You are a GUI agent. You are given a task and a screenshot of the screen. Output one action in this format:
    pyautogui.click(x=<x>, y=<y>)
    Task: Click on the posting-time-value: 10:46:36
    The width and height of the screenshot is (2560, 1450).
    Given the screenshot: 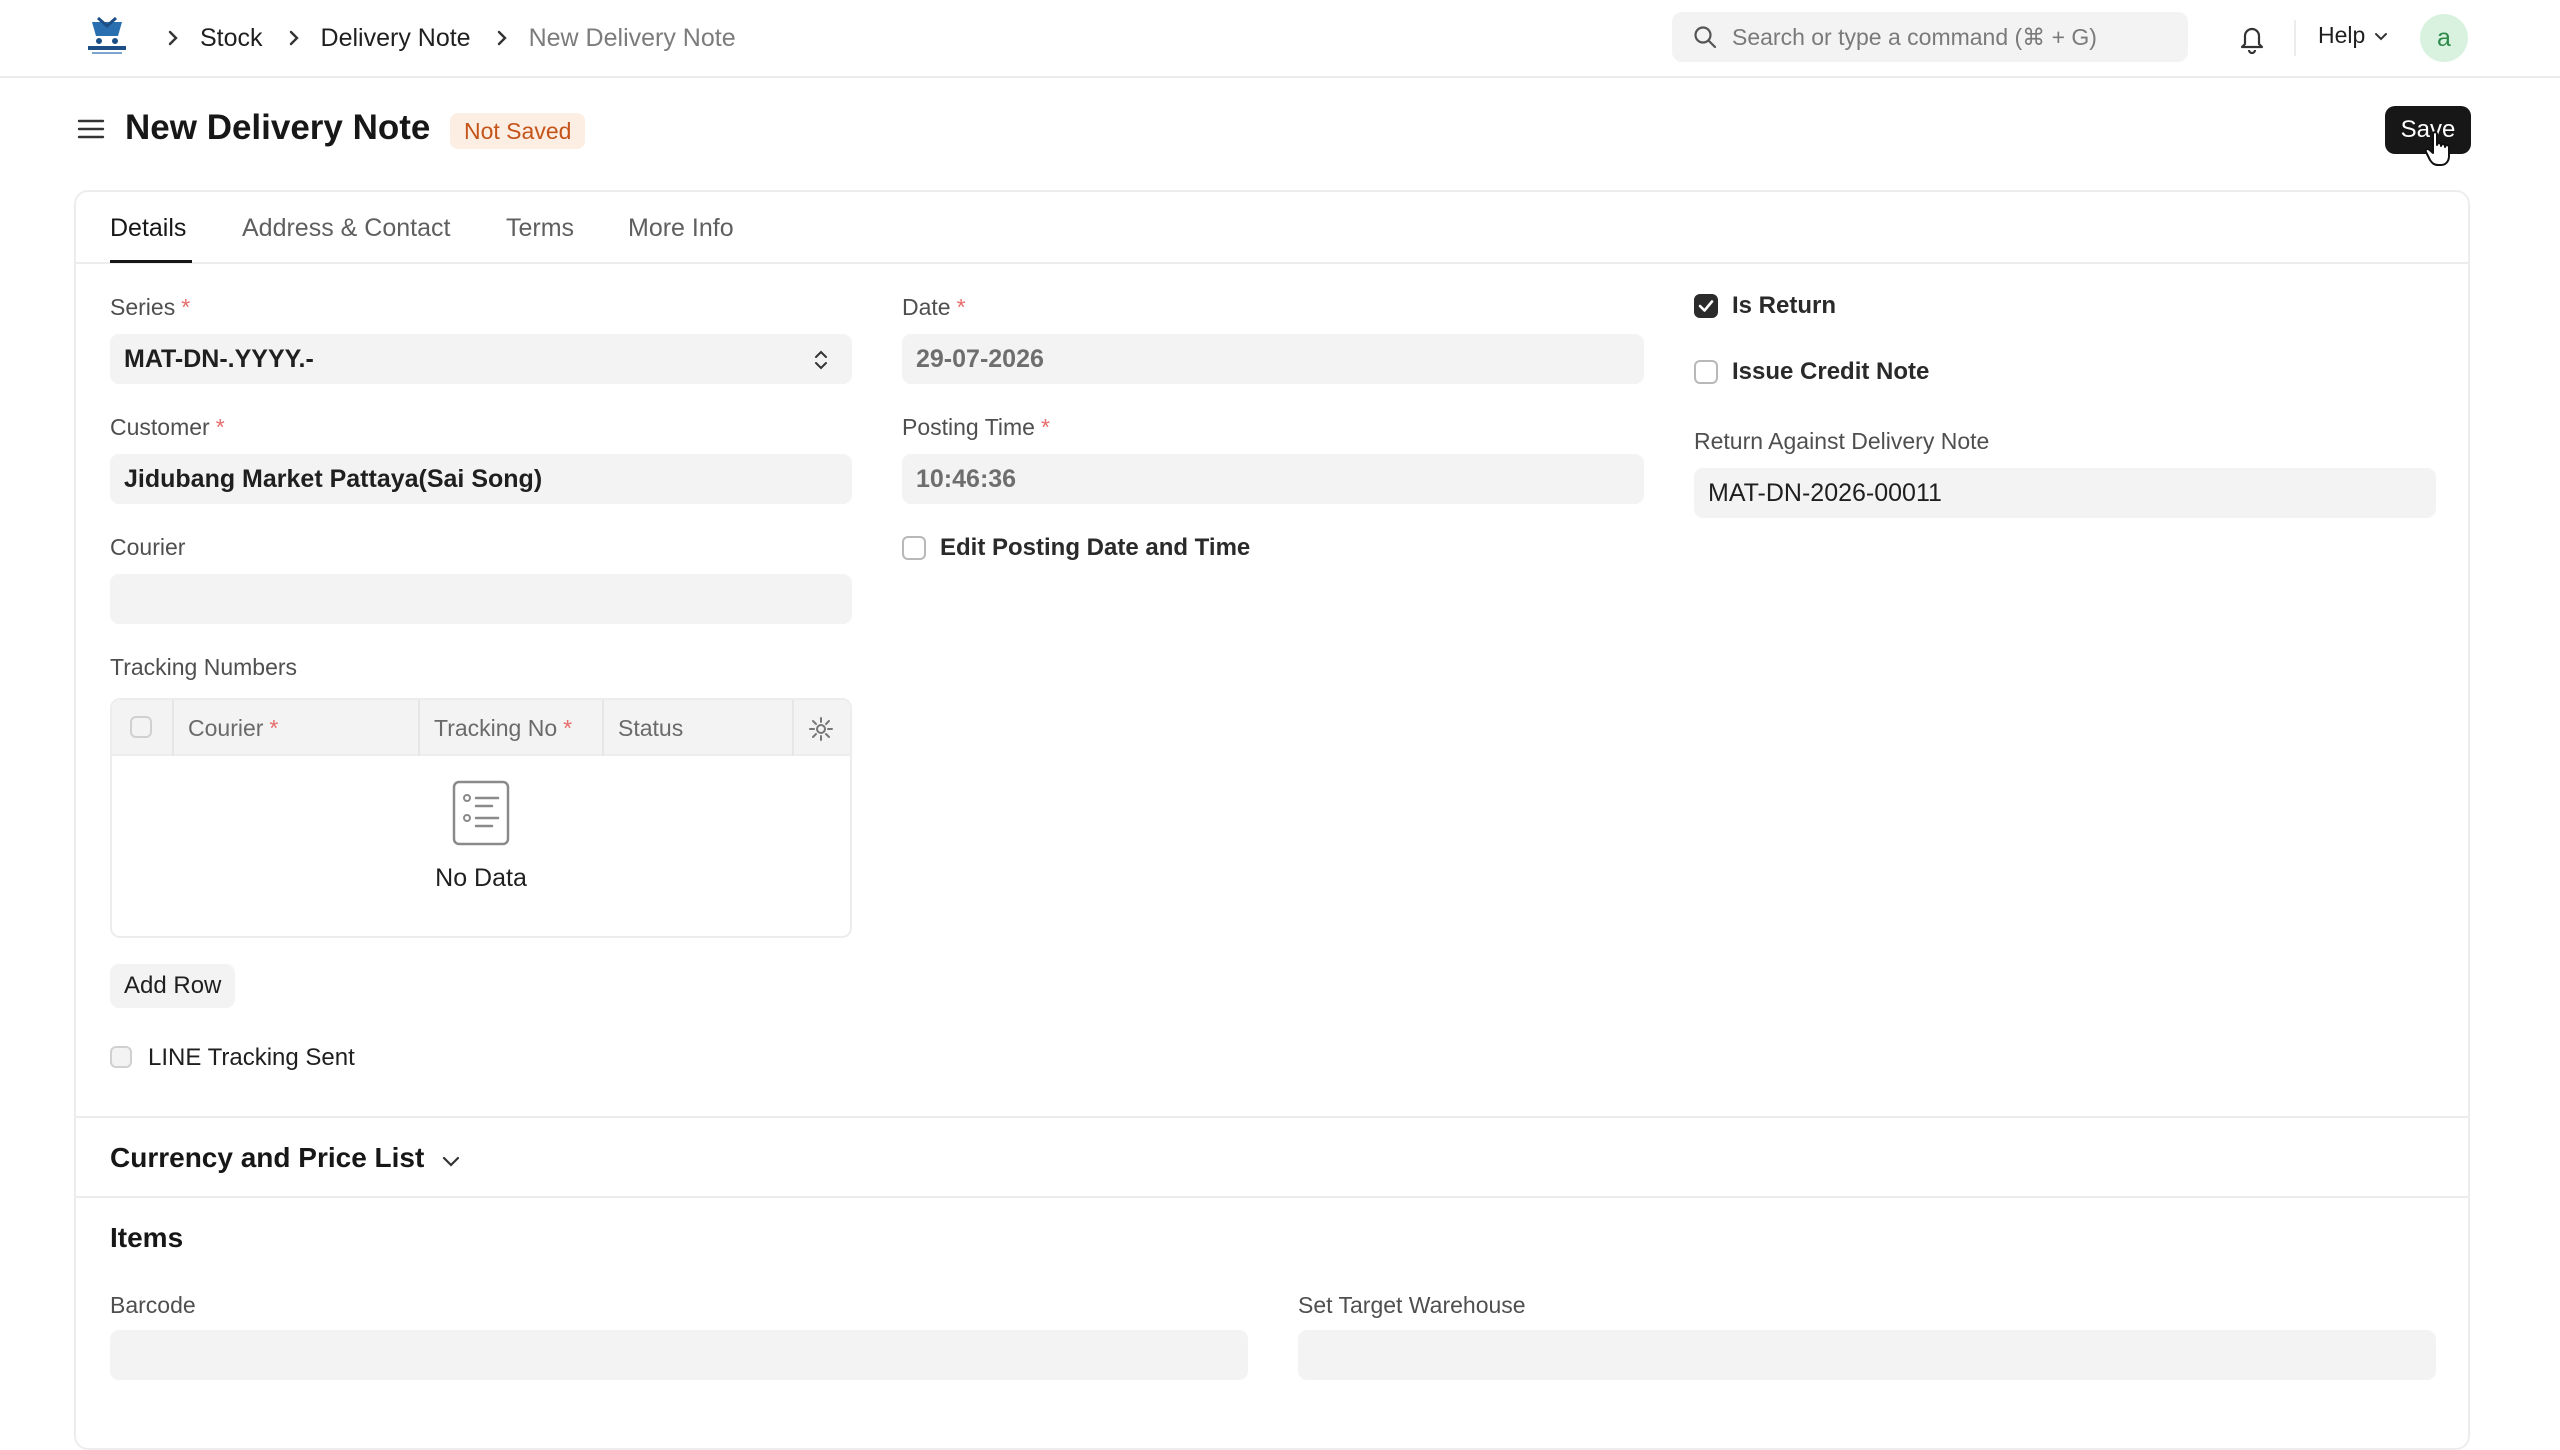 What is the action you would take?
    pyautogui.click(x=966, y=478)
    